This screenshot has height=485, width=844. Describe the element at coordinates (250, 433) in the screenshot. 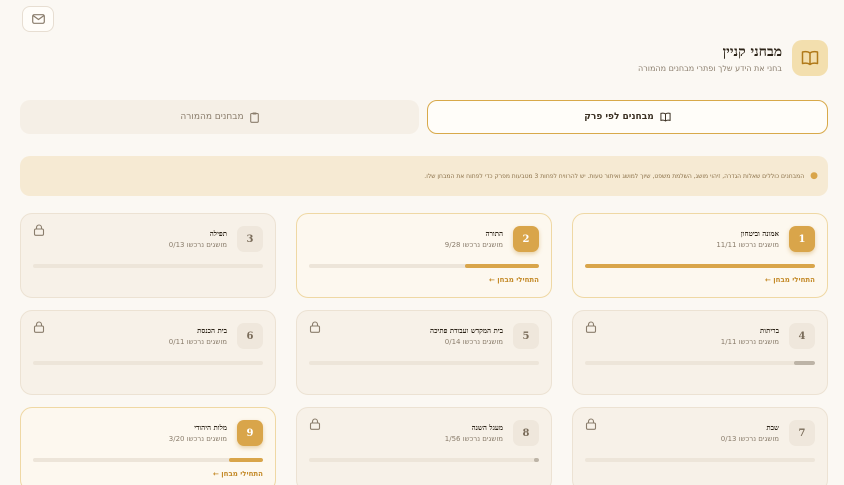

I see `chapter-number: 9` at that location.